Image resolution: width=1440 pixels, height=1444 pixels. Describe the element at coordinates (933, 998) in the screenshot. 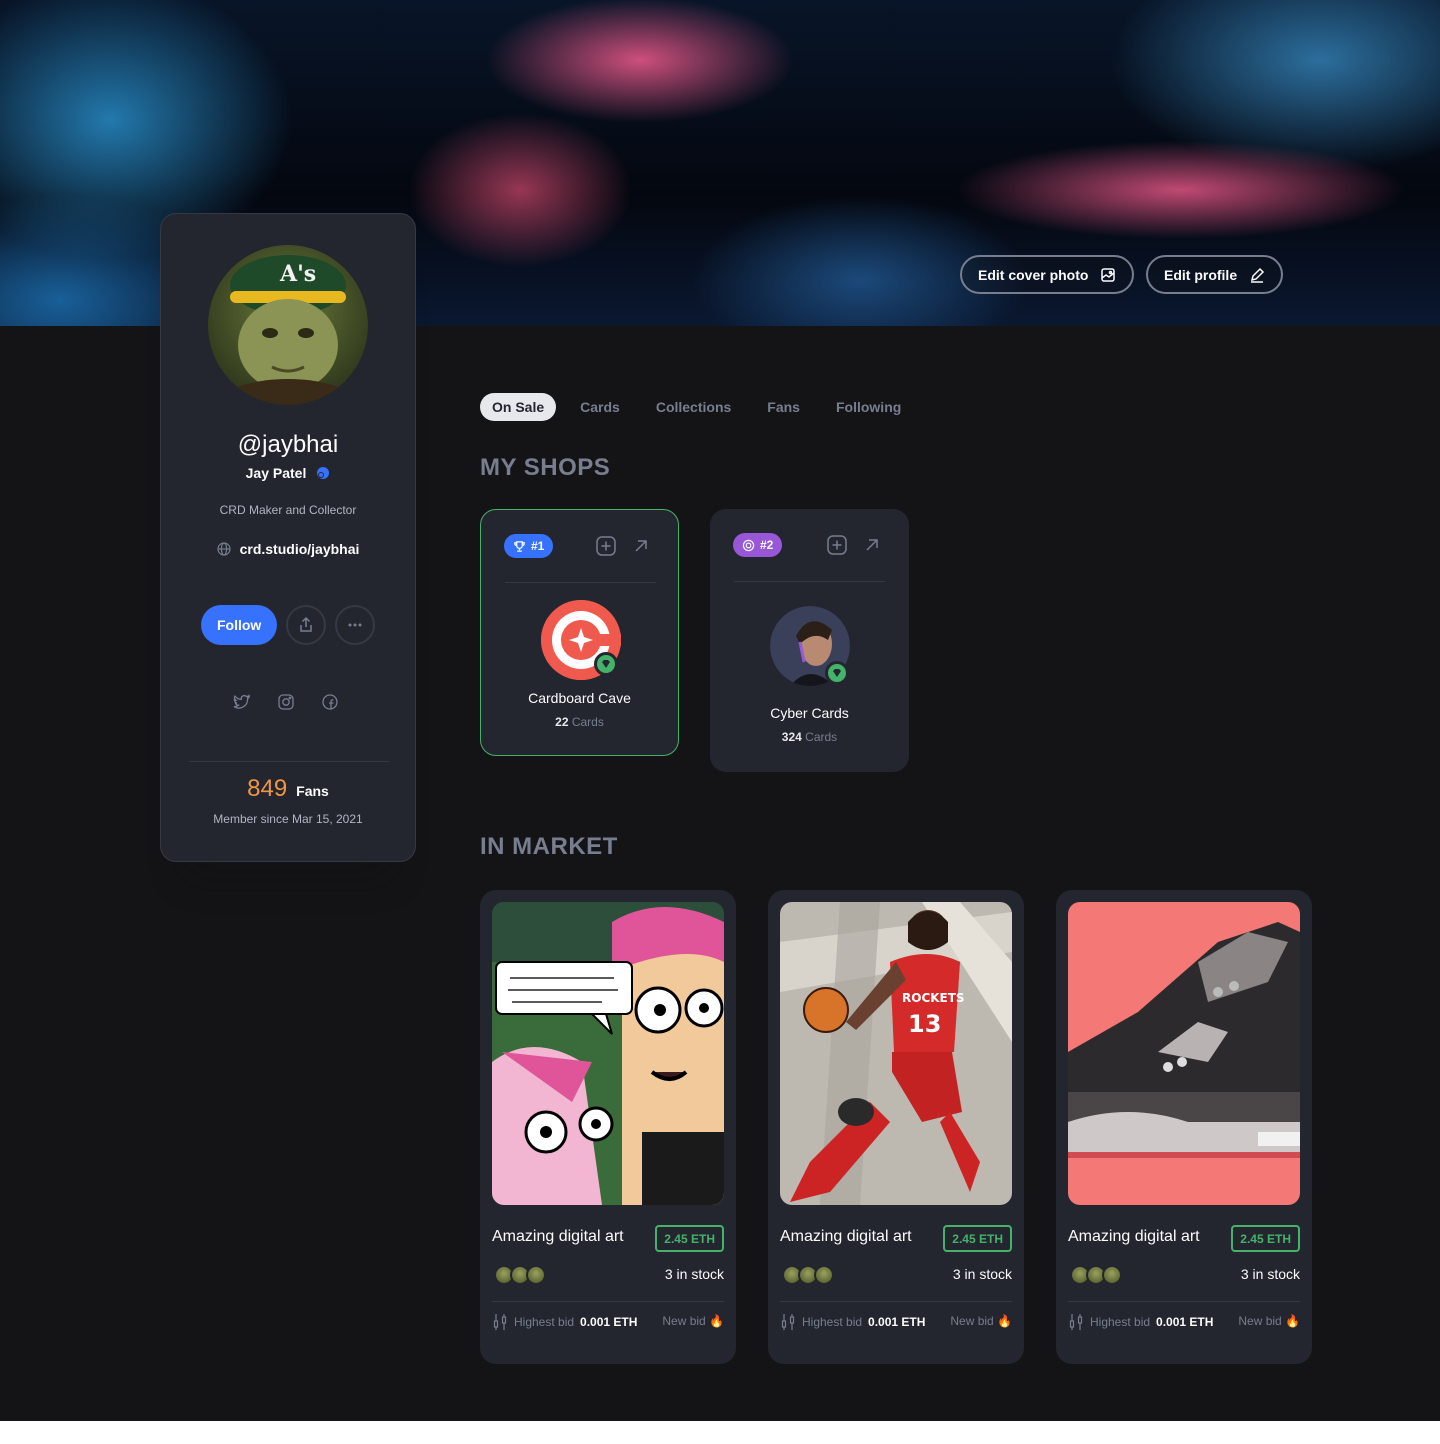

I see `svg-text: ROCKETS` at that location.